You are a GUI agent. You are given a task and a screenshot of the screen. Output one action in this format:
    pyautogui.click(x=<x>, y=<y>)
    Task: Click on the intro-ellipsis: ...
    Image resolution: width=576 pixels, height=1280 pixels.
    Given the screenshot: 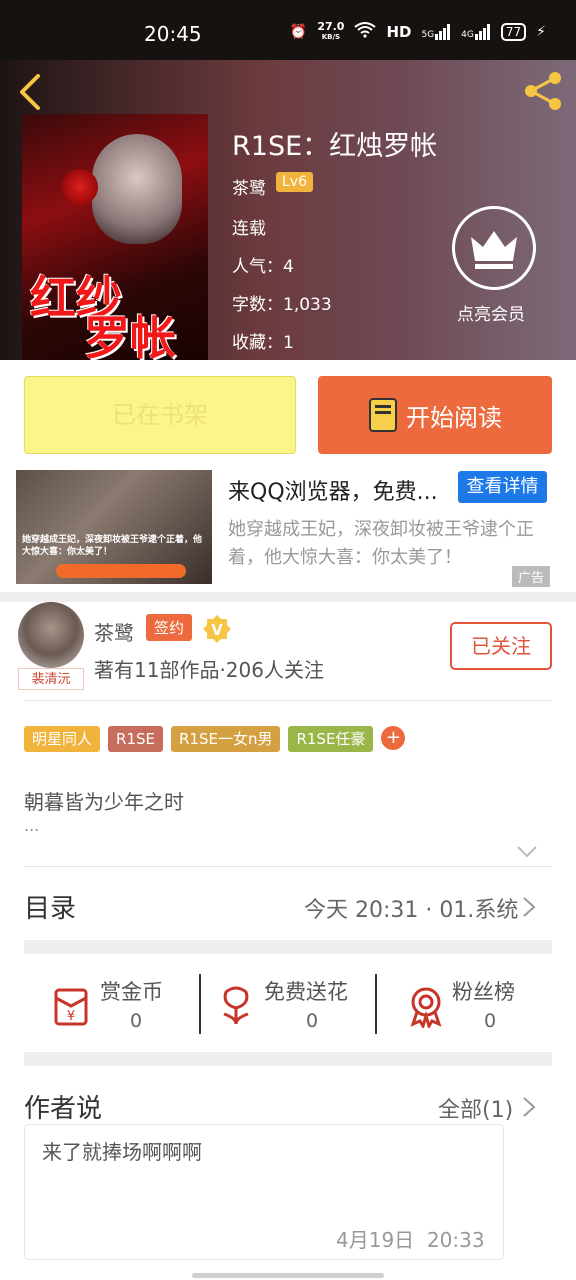 What is the action you would take?
    pyautogui.click(x=32, y=825)
    